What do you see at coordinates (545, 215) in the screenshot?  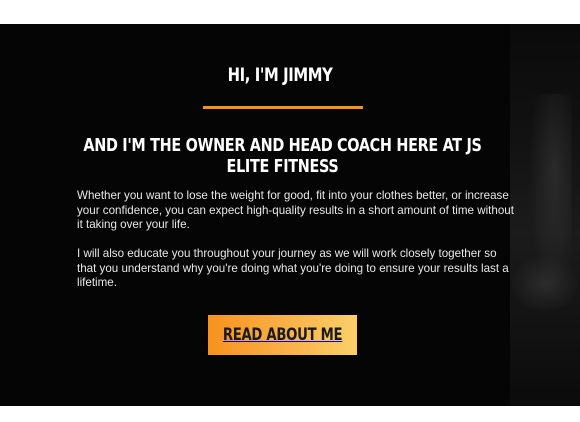 I see `background-photo` at bounding box center [545, 215].